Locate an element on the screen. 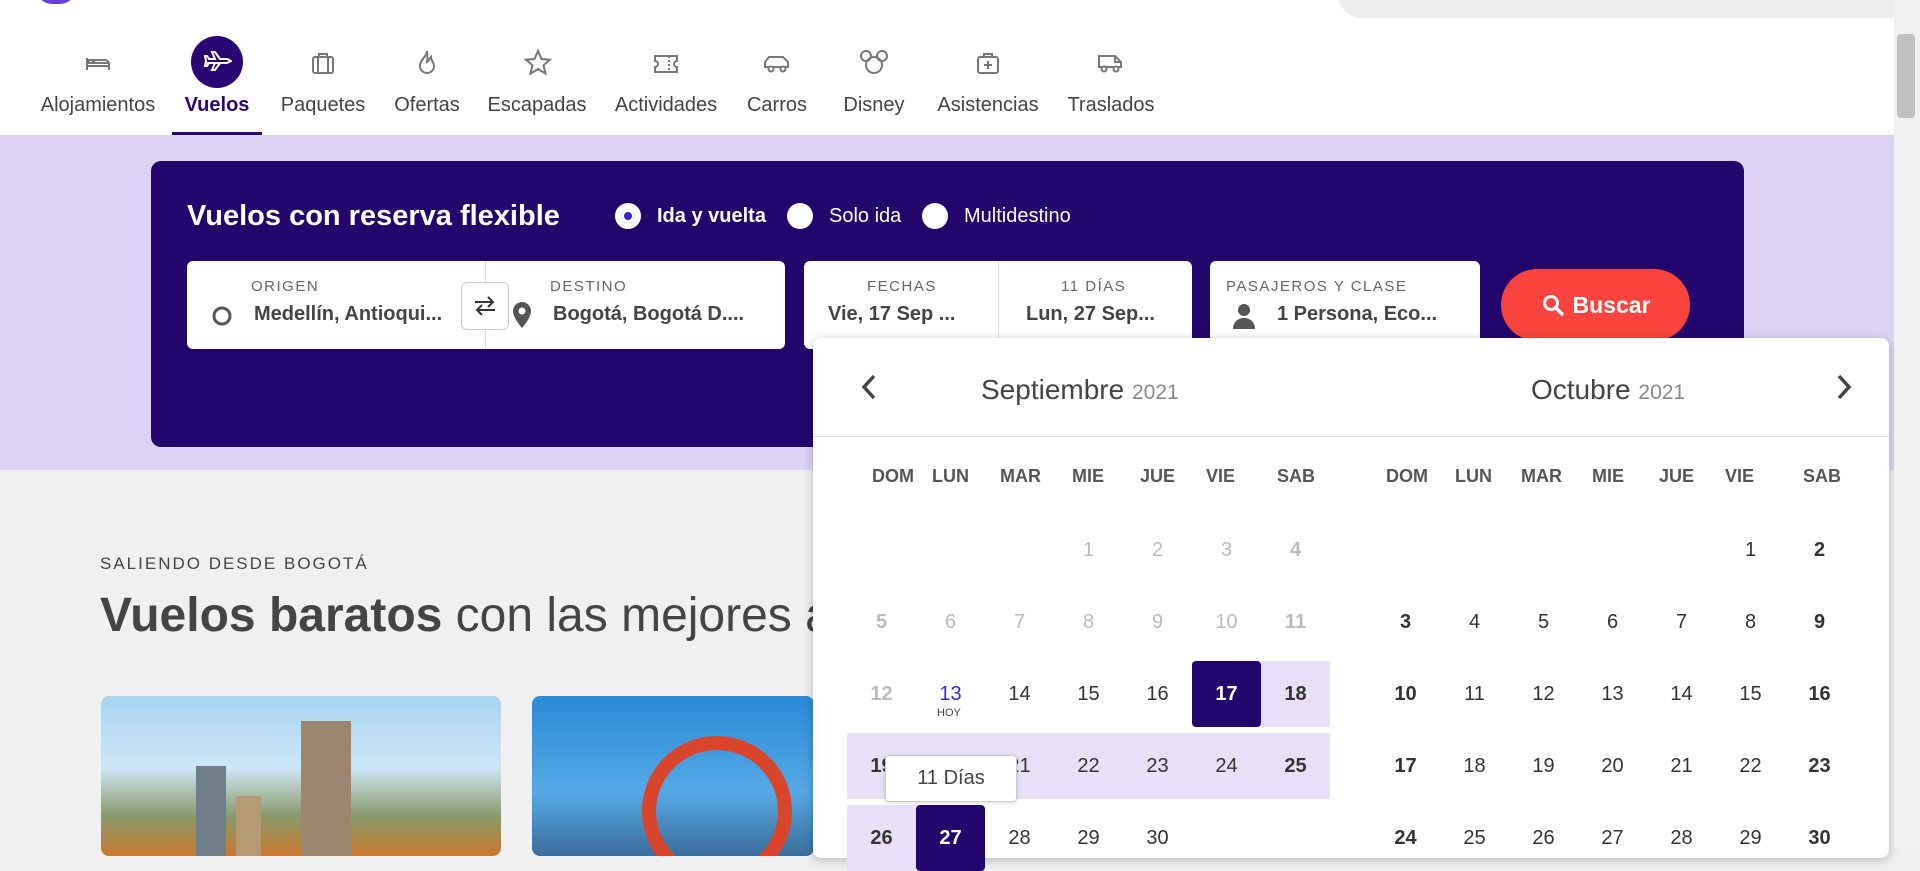  flame-icon is located at coordinates (427, 62).